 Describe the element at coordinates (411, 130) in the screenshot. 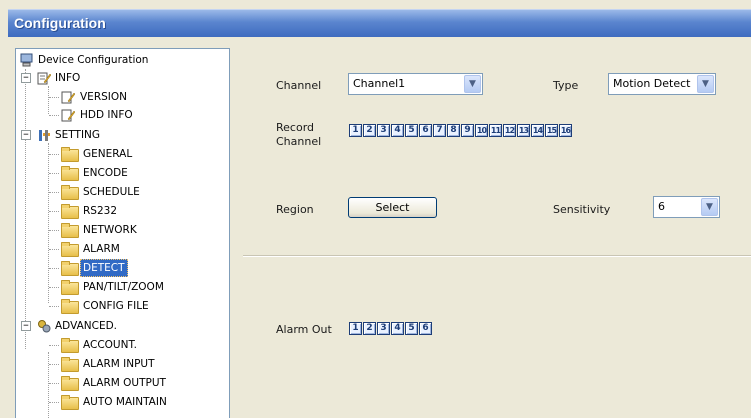

I see `record-channel-checkbox-5: 5` at that location.